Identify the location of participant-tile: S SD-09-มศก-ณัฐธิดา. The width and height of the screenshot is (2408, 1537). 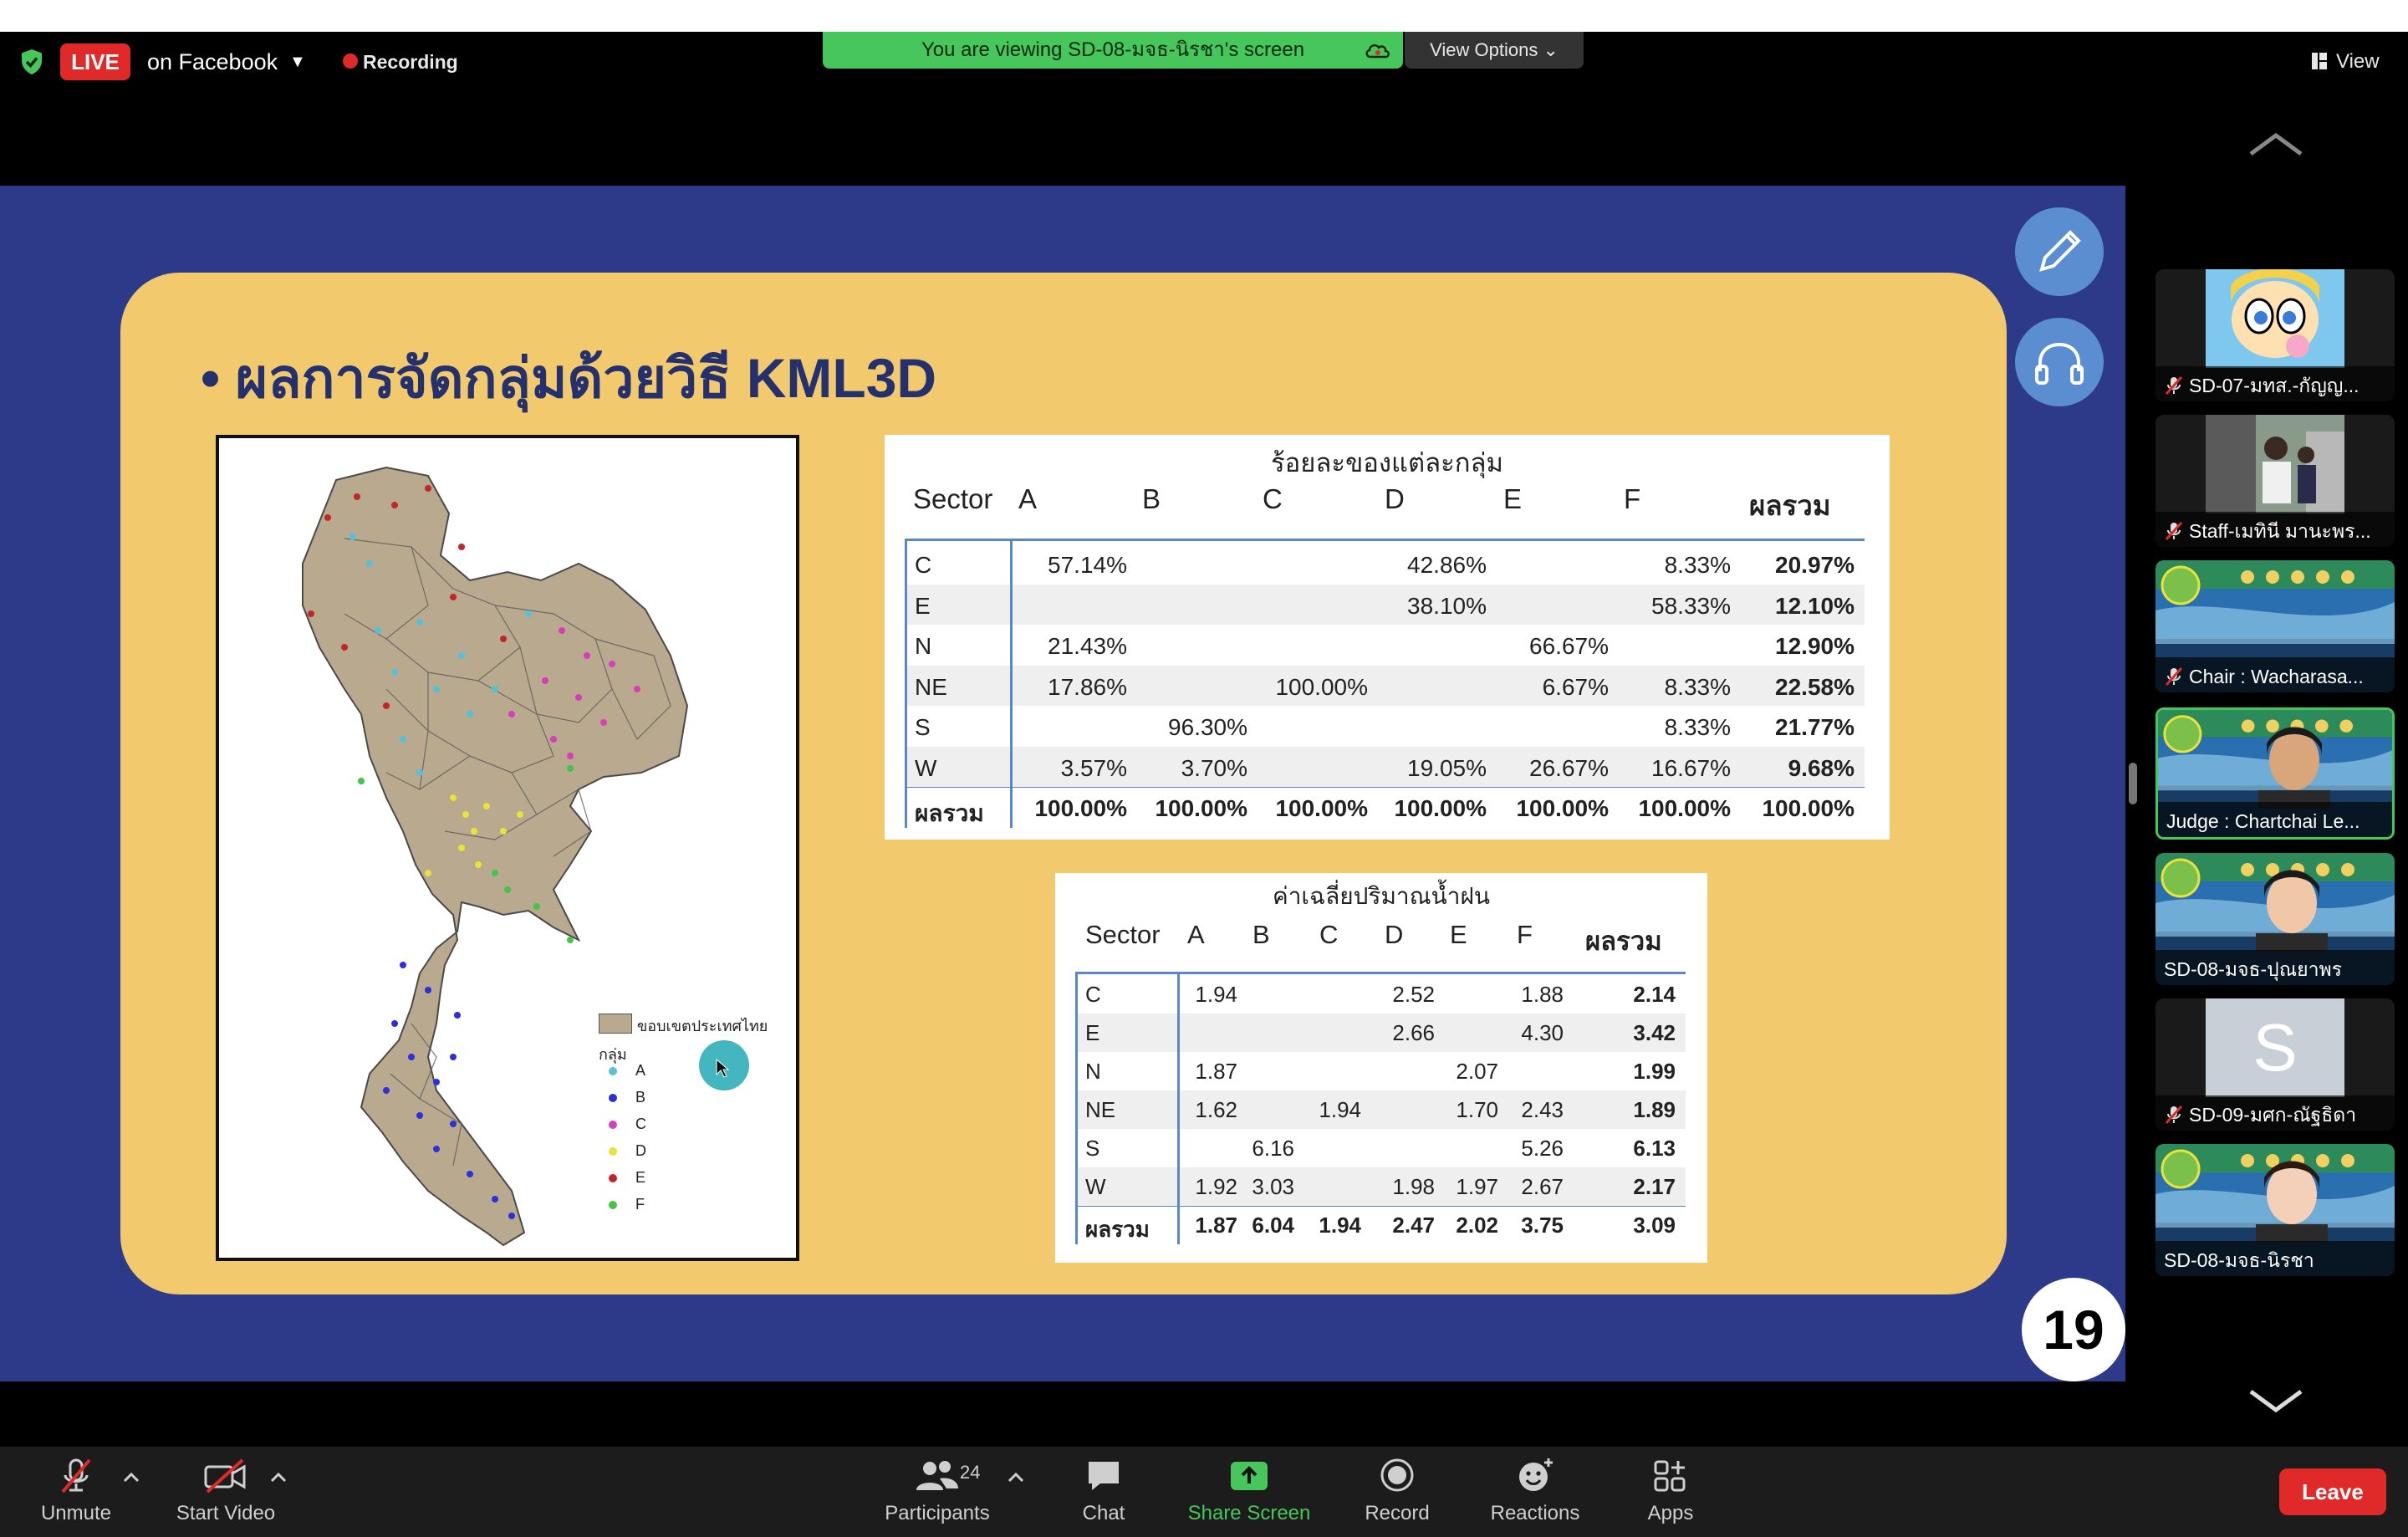
(2275, 1064).